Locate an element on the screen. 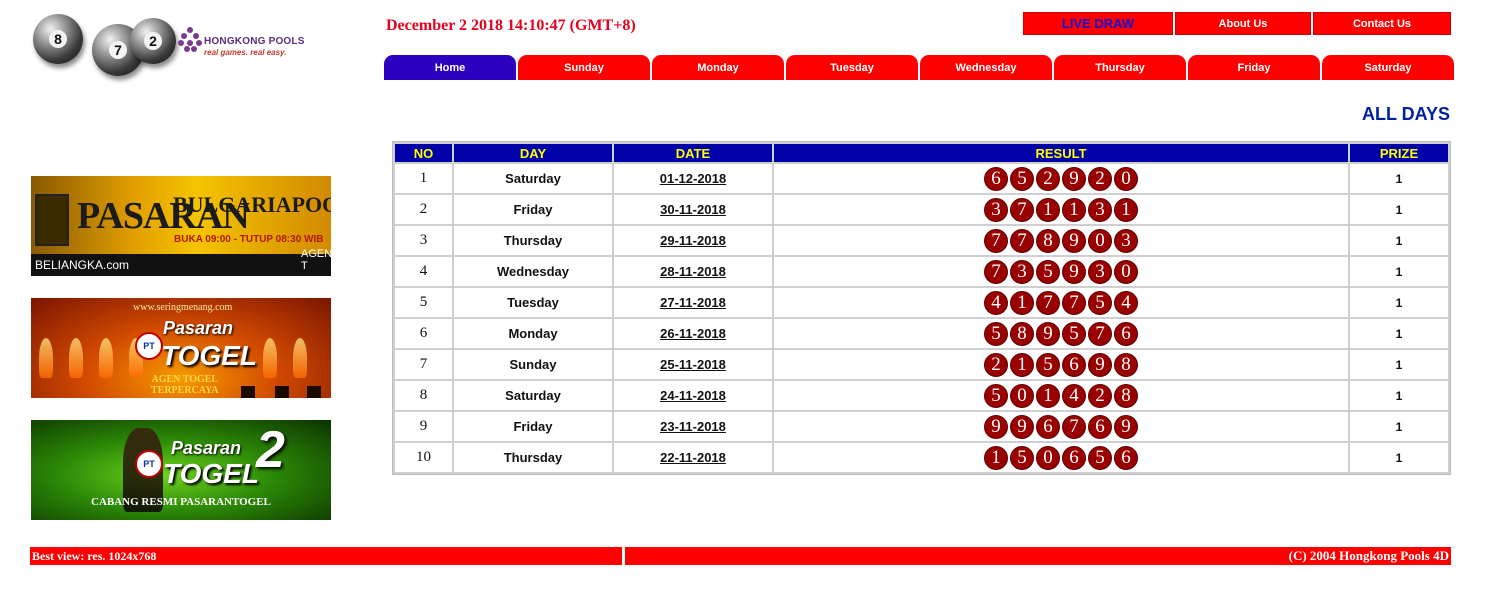 Image resolution: width=1493 pixels, height=601 pixels. about-us-button: About Us is located at coordinates (1243, 23).